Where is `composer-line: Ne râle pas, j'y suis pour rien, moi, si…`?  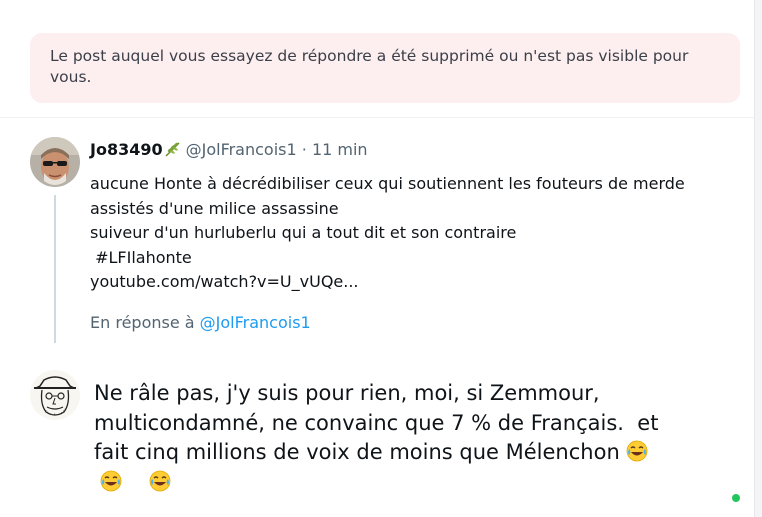
composer-line: Ne râle pas, j'y suis pour rien, moi, si… is located at coordinates (347, 393).